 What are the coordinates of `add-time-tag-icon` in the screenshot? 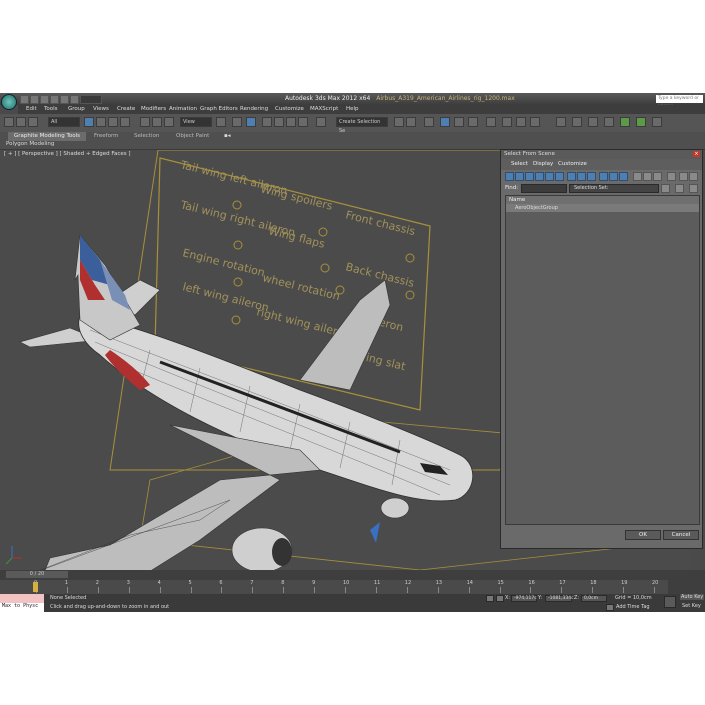 It's located at (610, 607).